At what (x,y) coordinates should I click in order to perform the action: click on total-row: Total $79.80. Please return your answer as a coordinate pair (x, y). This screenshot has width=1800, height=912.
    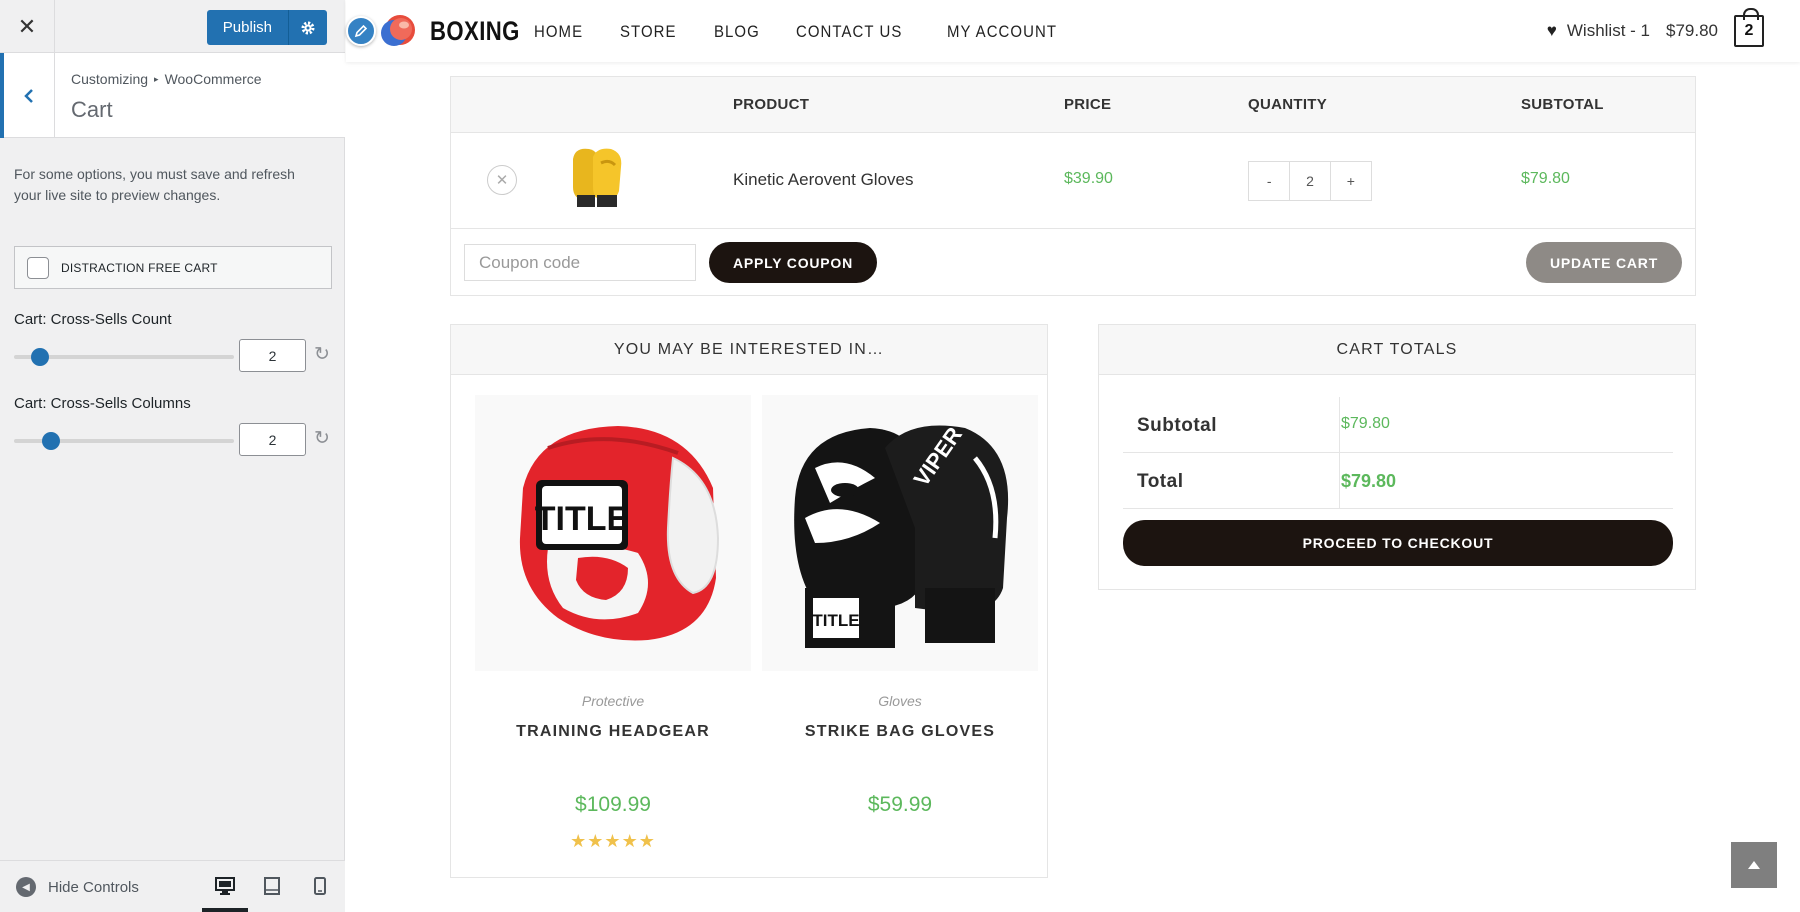
    Looking at the image, I should click on (1398, 481).